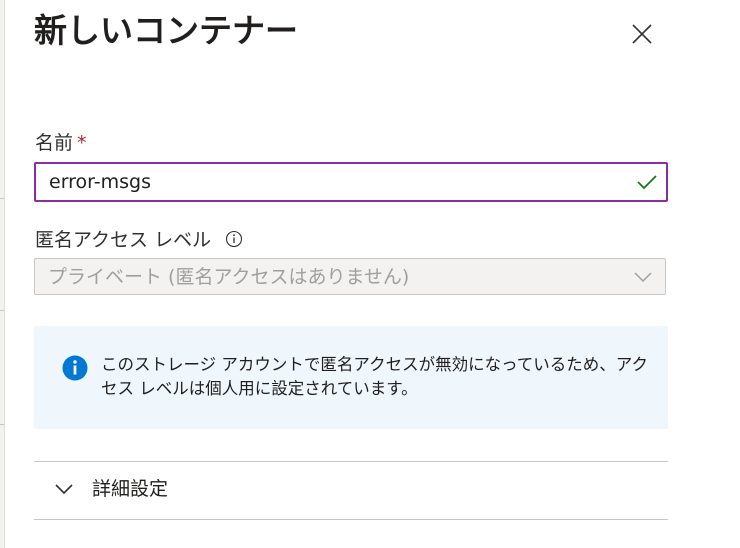 The height and width of the screenshot is (548, 740). Describe the element at coordinates (82, 143) in the screenshot. I see `required-marker: *` at that location.